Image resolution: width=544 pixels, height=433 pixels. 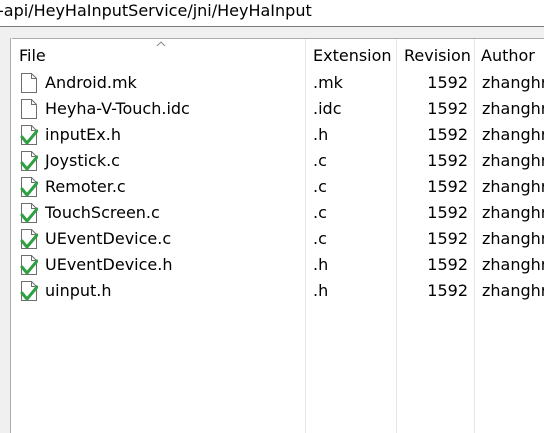 I want to click on table-row: Heyha-V-Touch.idc .idc 1592 zhanghr, so click(x=278, y=109).